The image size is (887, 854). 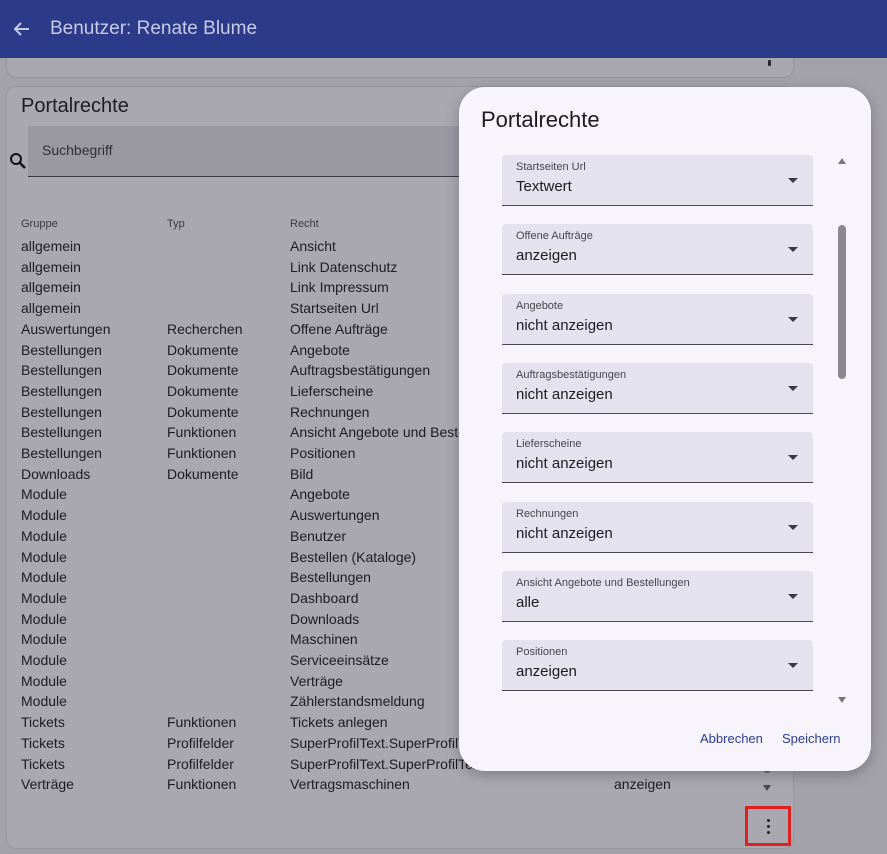 What do you see at coordinates (657, 527) in the screenshot?
I see `select-field: Rechnungen nicht anzeigen` at bounding box center [657, 527].